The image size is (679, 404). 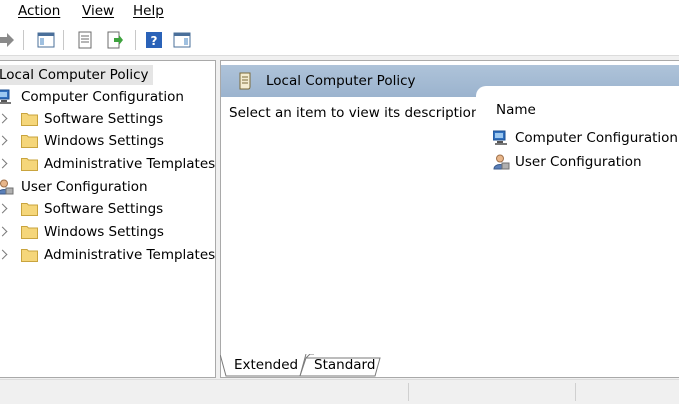 What do you see at coordinates (85, 40) in the screenshot?
I see `properties-icon` at bounding box center [85, 40].